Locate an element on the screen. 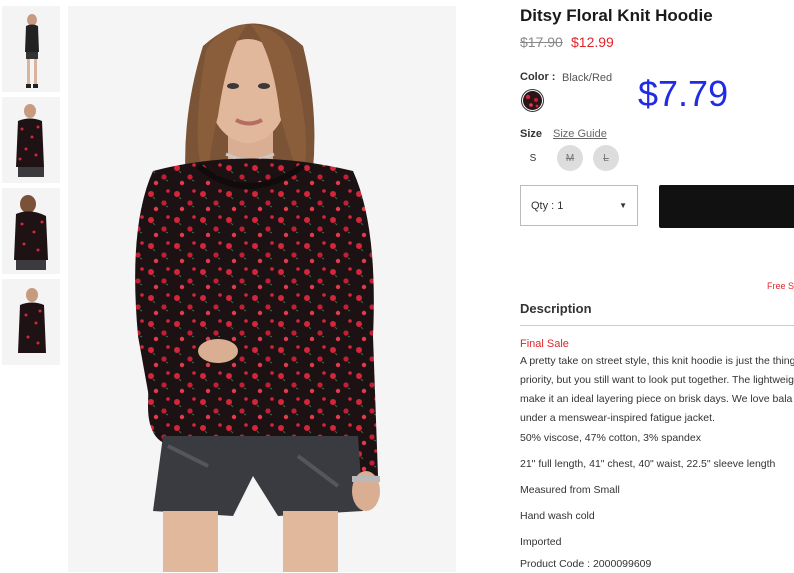  description-heading: Description is located at coordinates (556, 308).